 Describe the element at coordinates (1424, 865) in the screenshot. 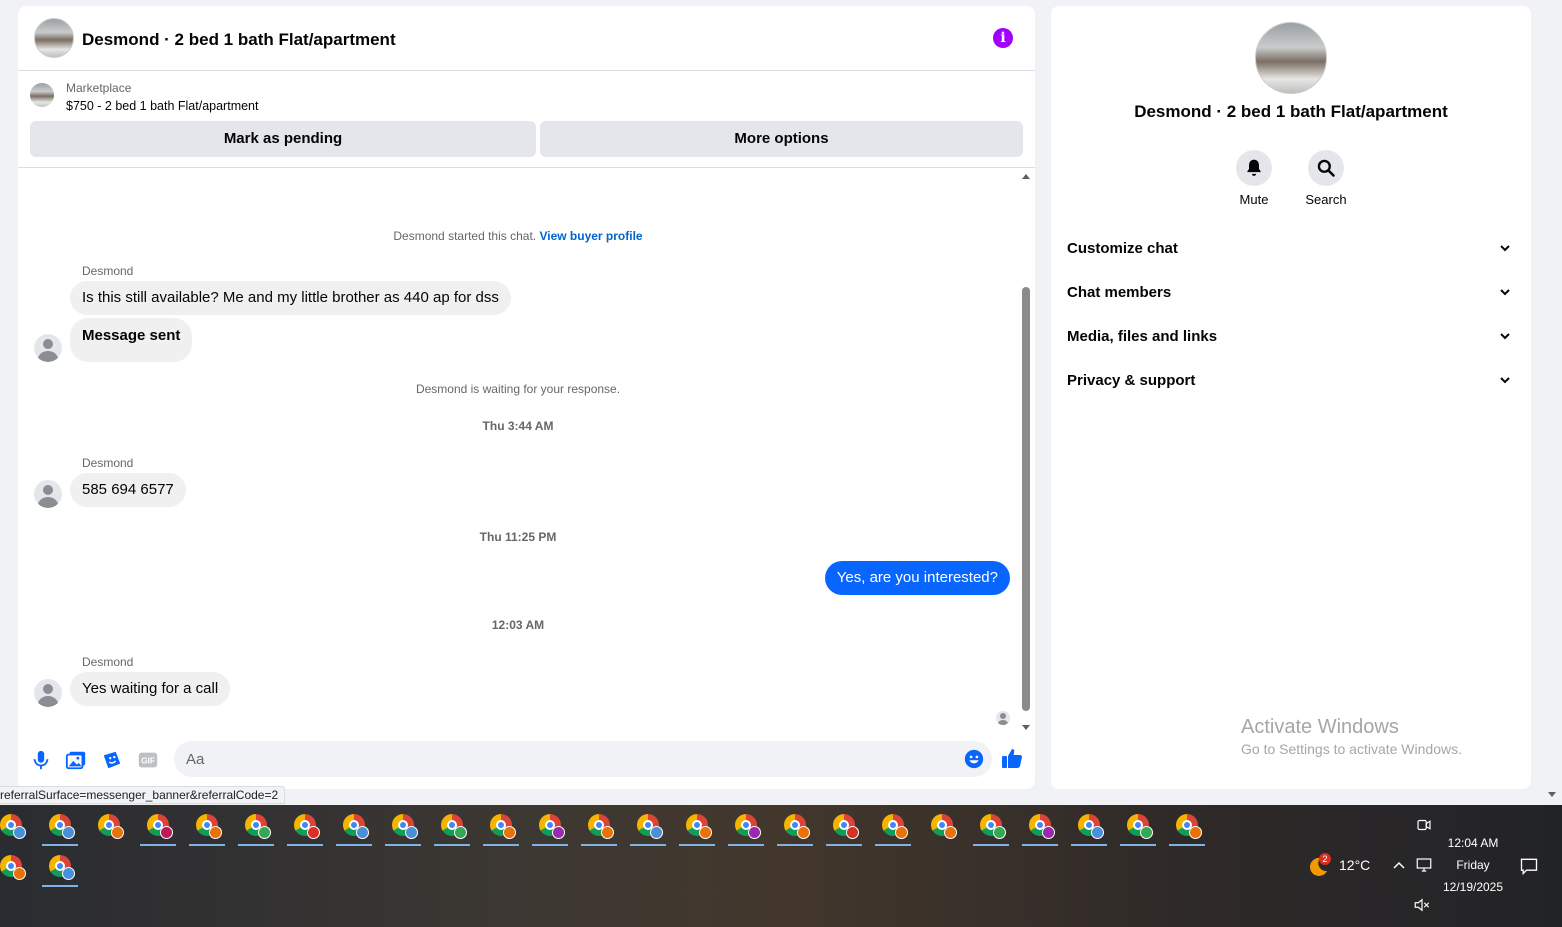

I see `network-icon` at that location.